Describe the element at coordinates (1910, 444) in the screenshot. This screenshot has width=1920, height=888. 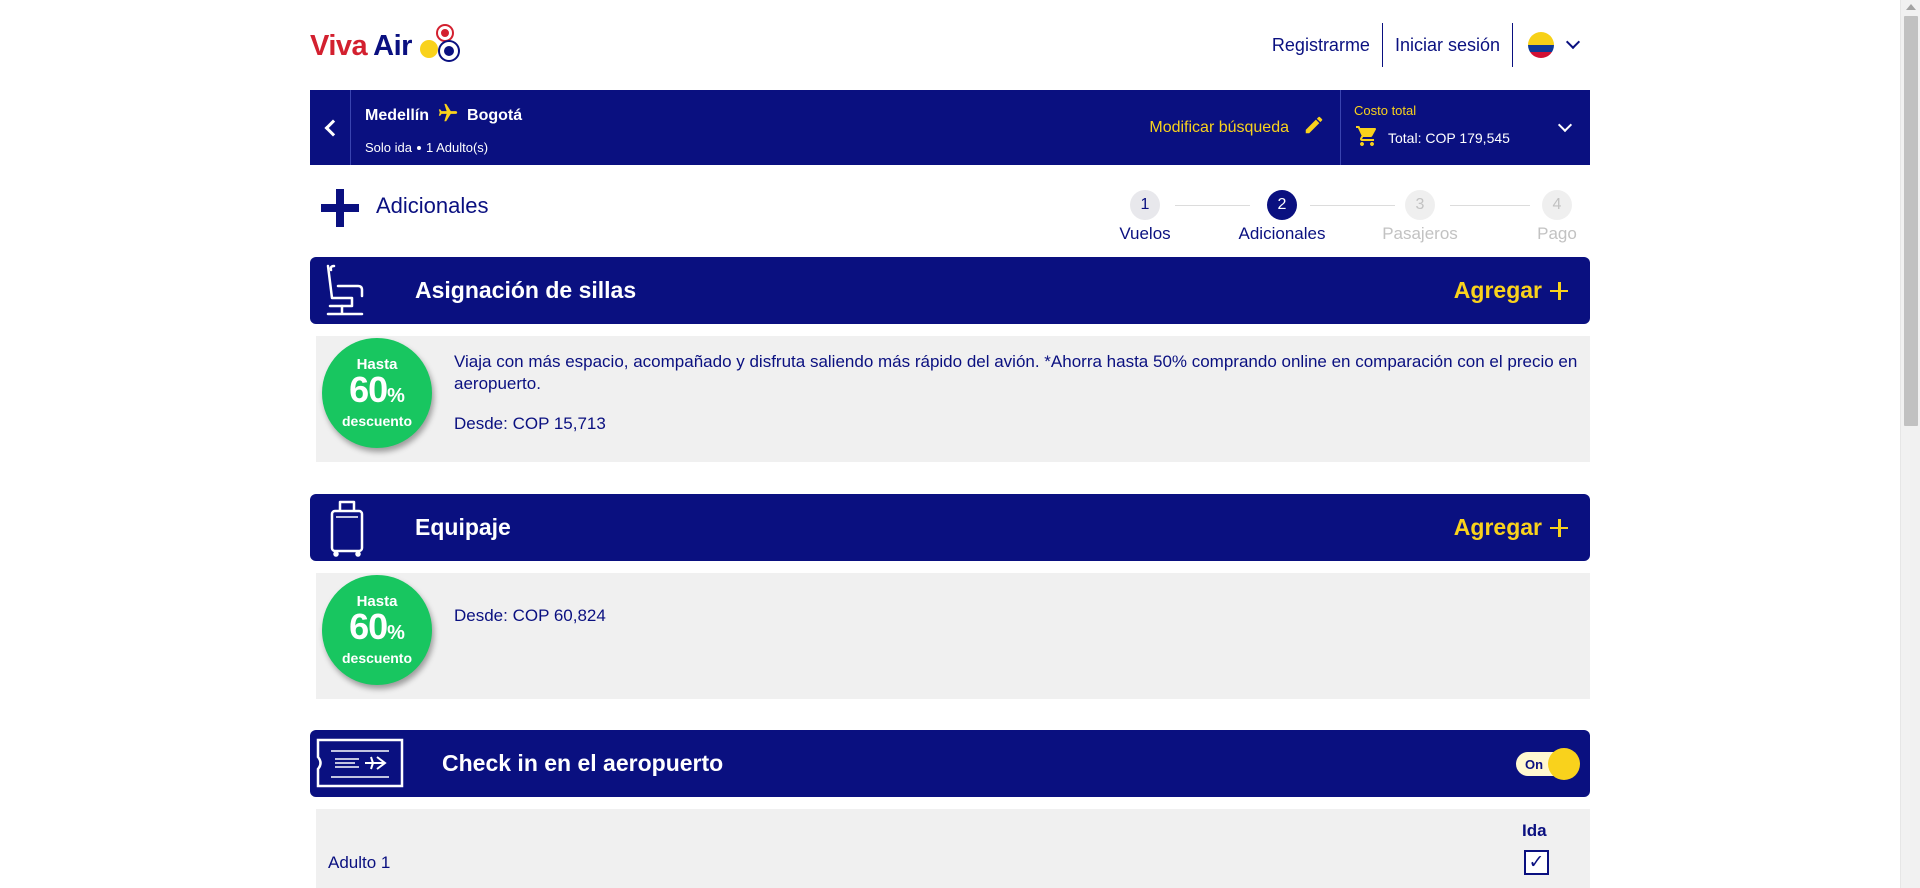
I see `page-scrollbar` at that location.